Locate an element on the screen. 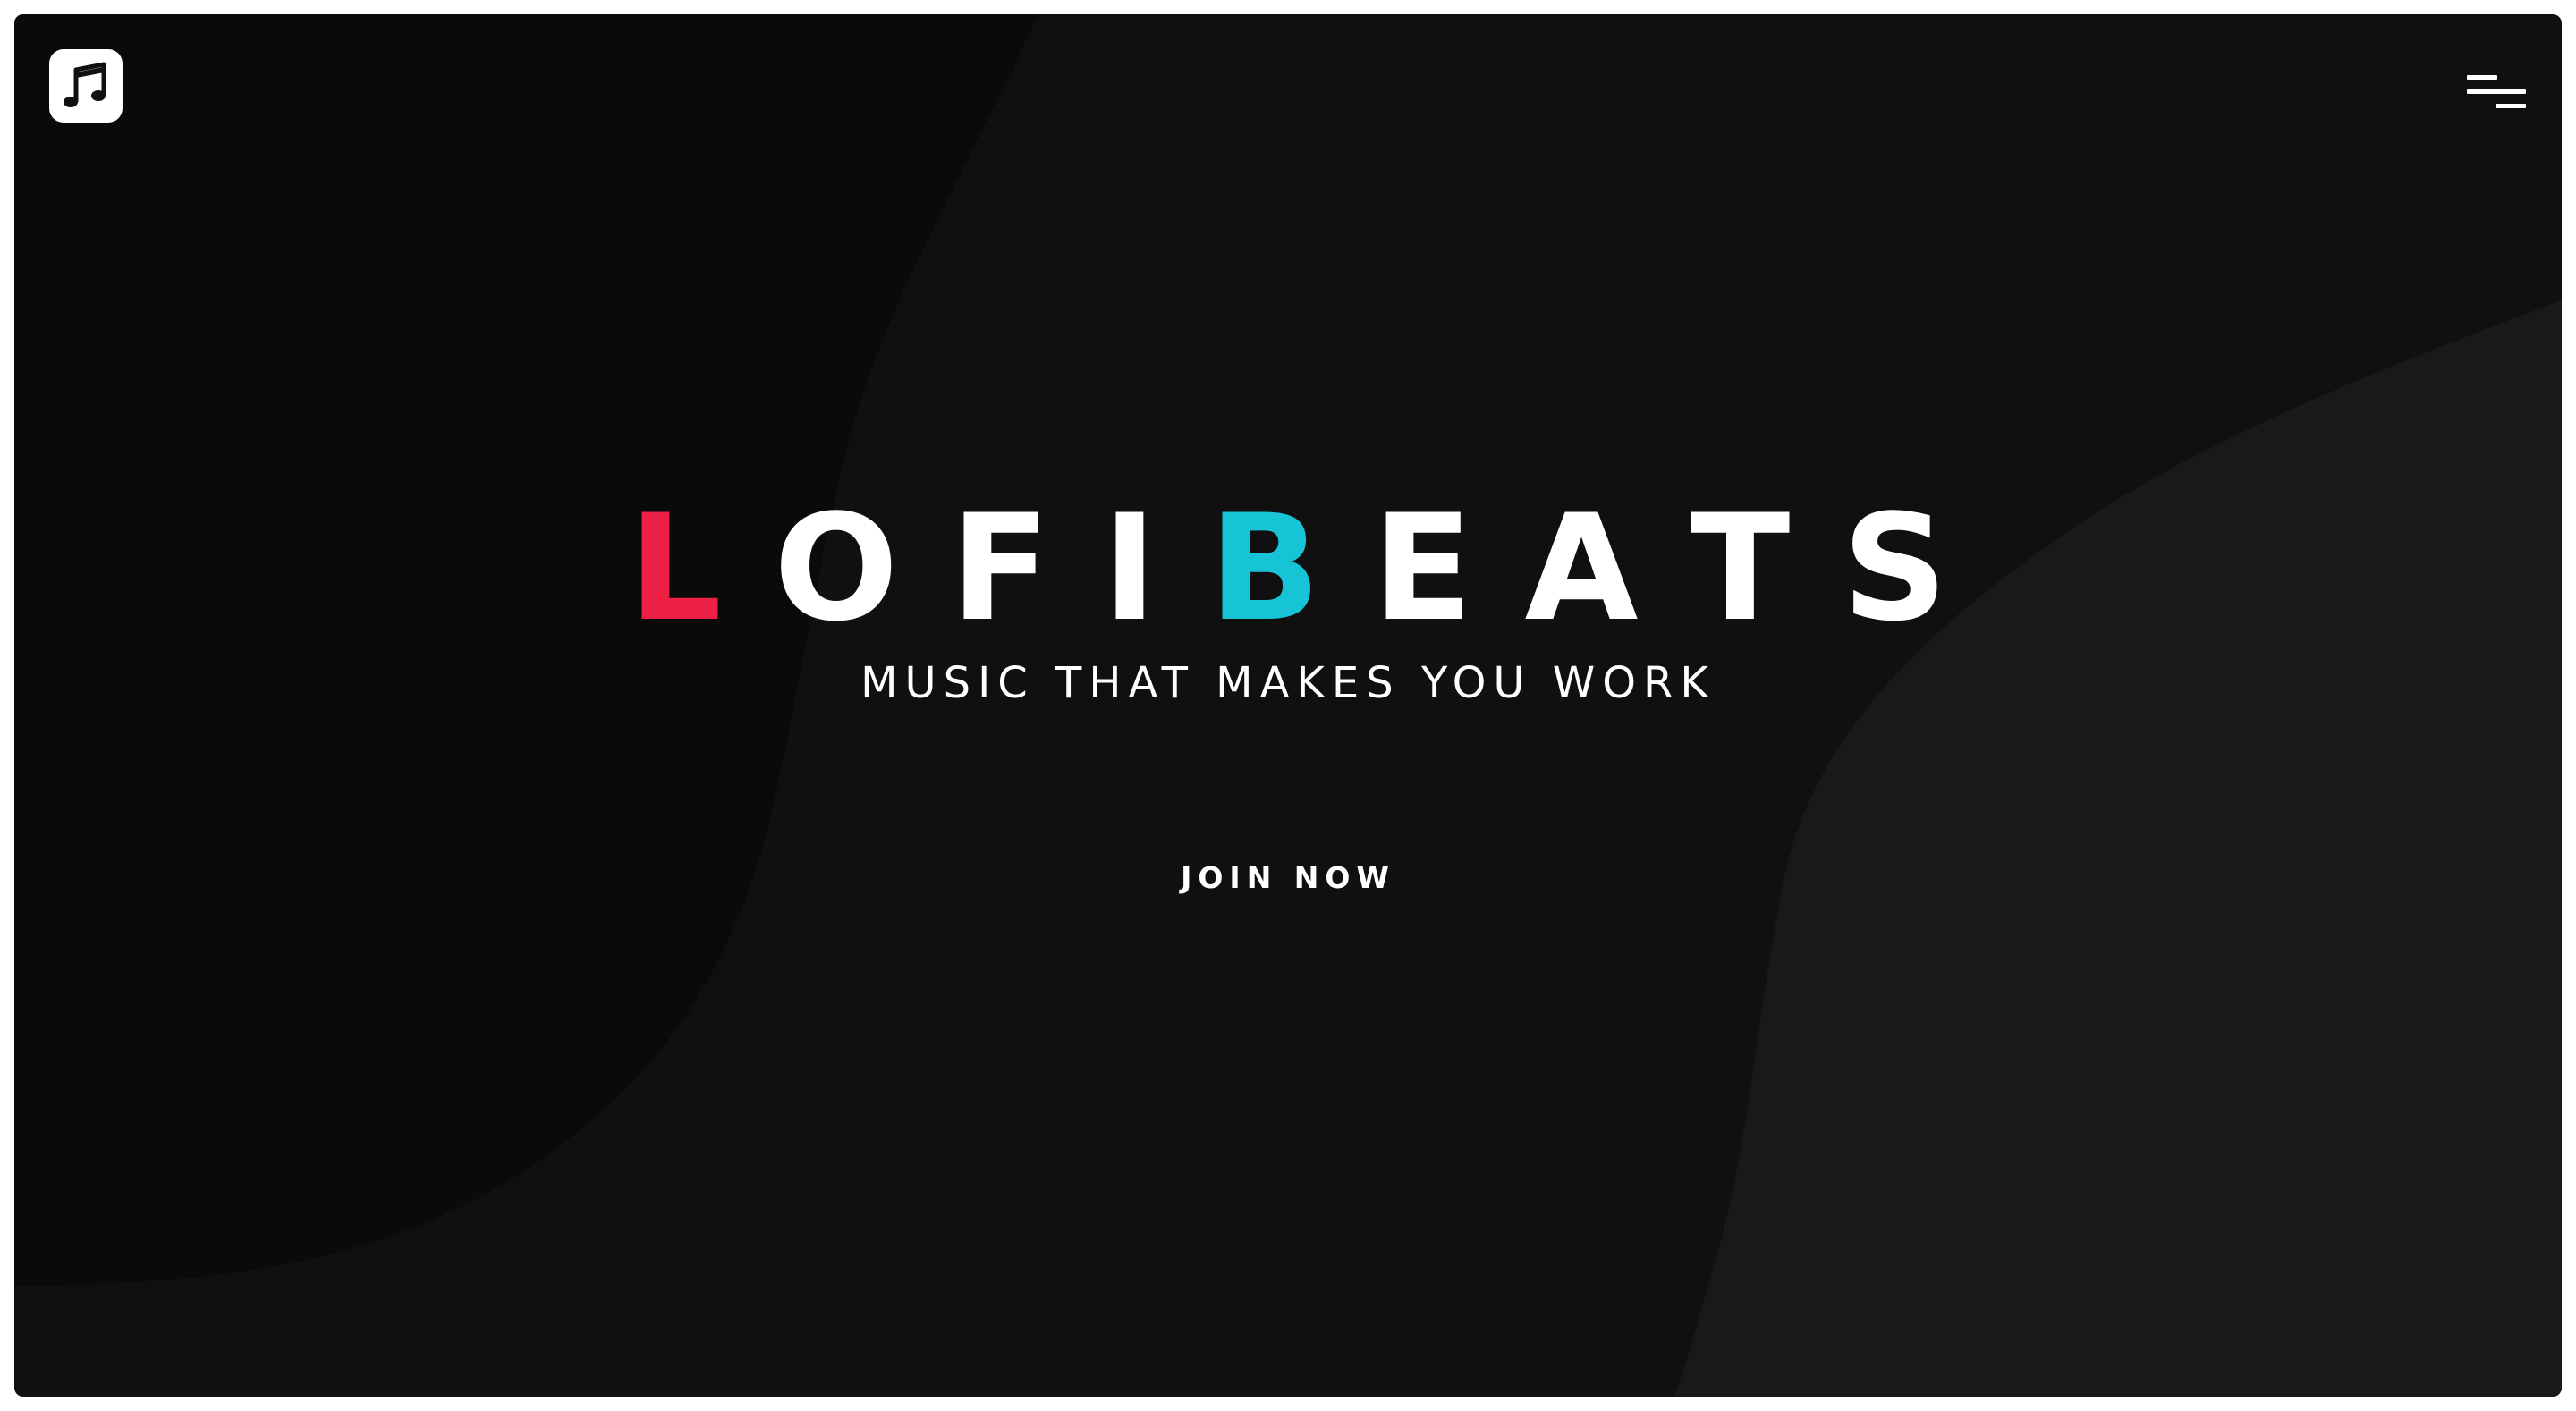  join-now-button: JOIN NOW is located at coordinates (1288, 878).